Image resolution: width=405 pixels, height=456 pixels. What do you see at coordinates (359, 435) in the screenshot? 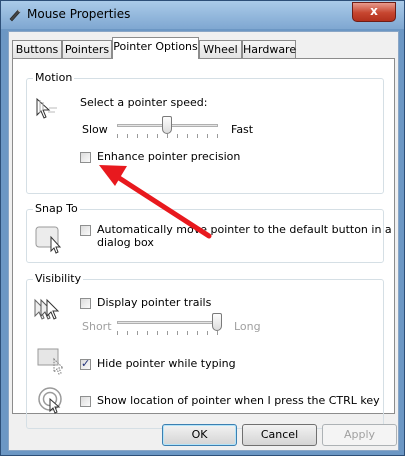
I see `apply-button: Apply` at bounding box center [359, 435].